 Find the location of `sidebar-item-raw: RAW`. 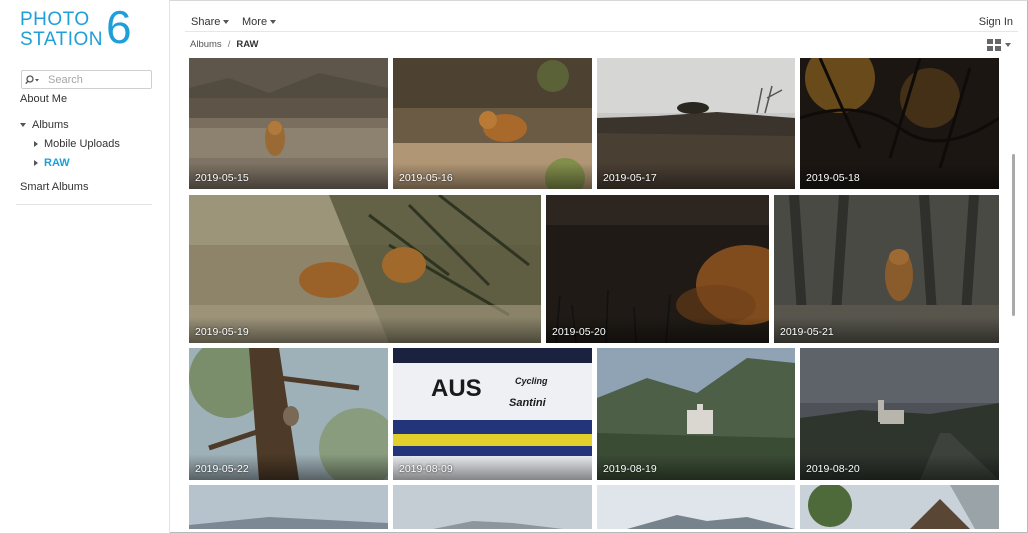

sidebar-item-raw: RAW is located at coordinates (52, 163).